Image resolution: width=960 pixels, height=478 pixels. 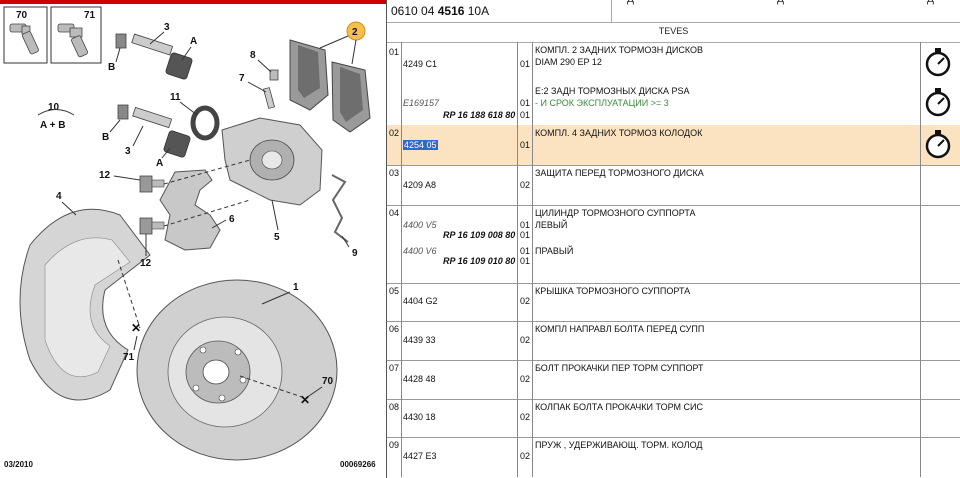 What do you see at coordinates (152, 44) in the screenshot?
I see `guide-pin-top` at bounding box center [152, 44].